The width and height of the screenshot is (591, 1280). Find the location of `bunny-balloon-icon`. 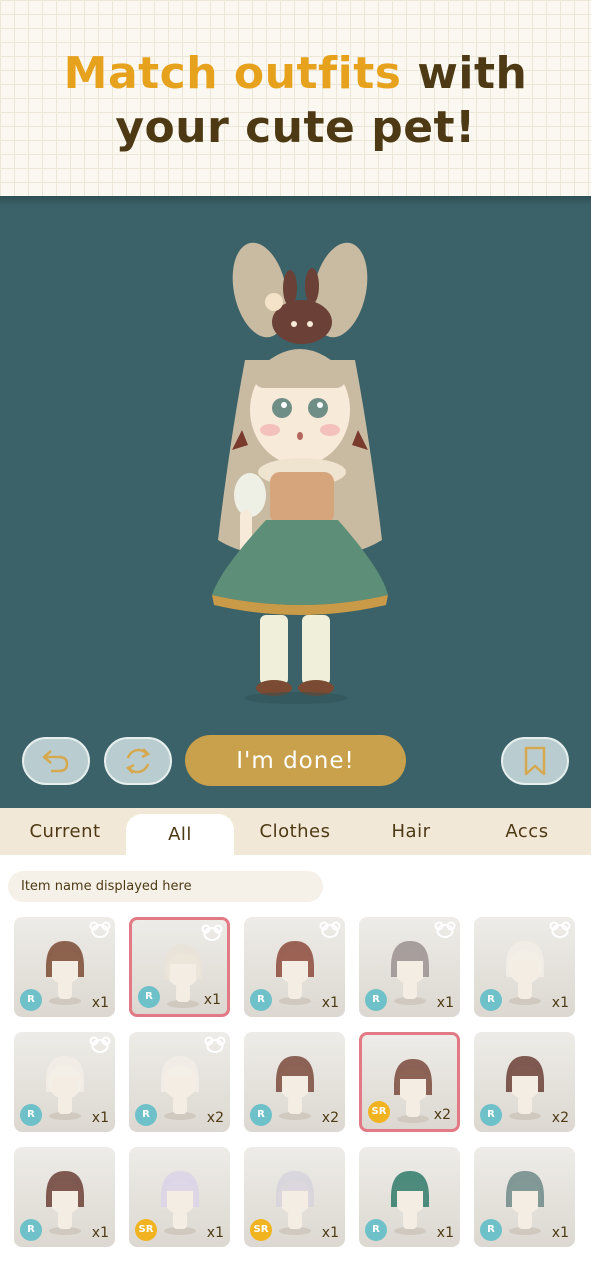

bunny-balloon-icon is located at coordinates (65, 1203).